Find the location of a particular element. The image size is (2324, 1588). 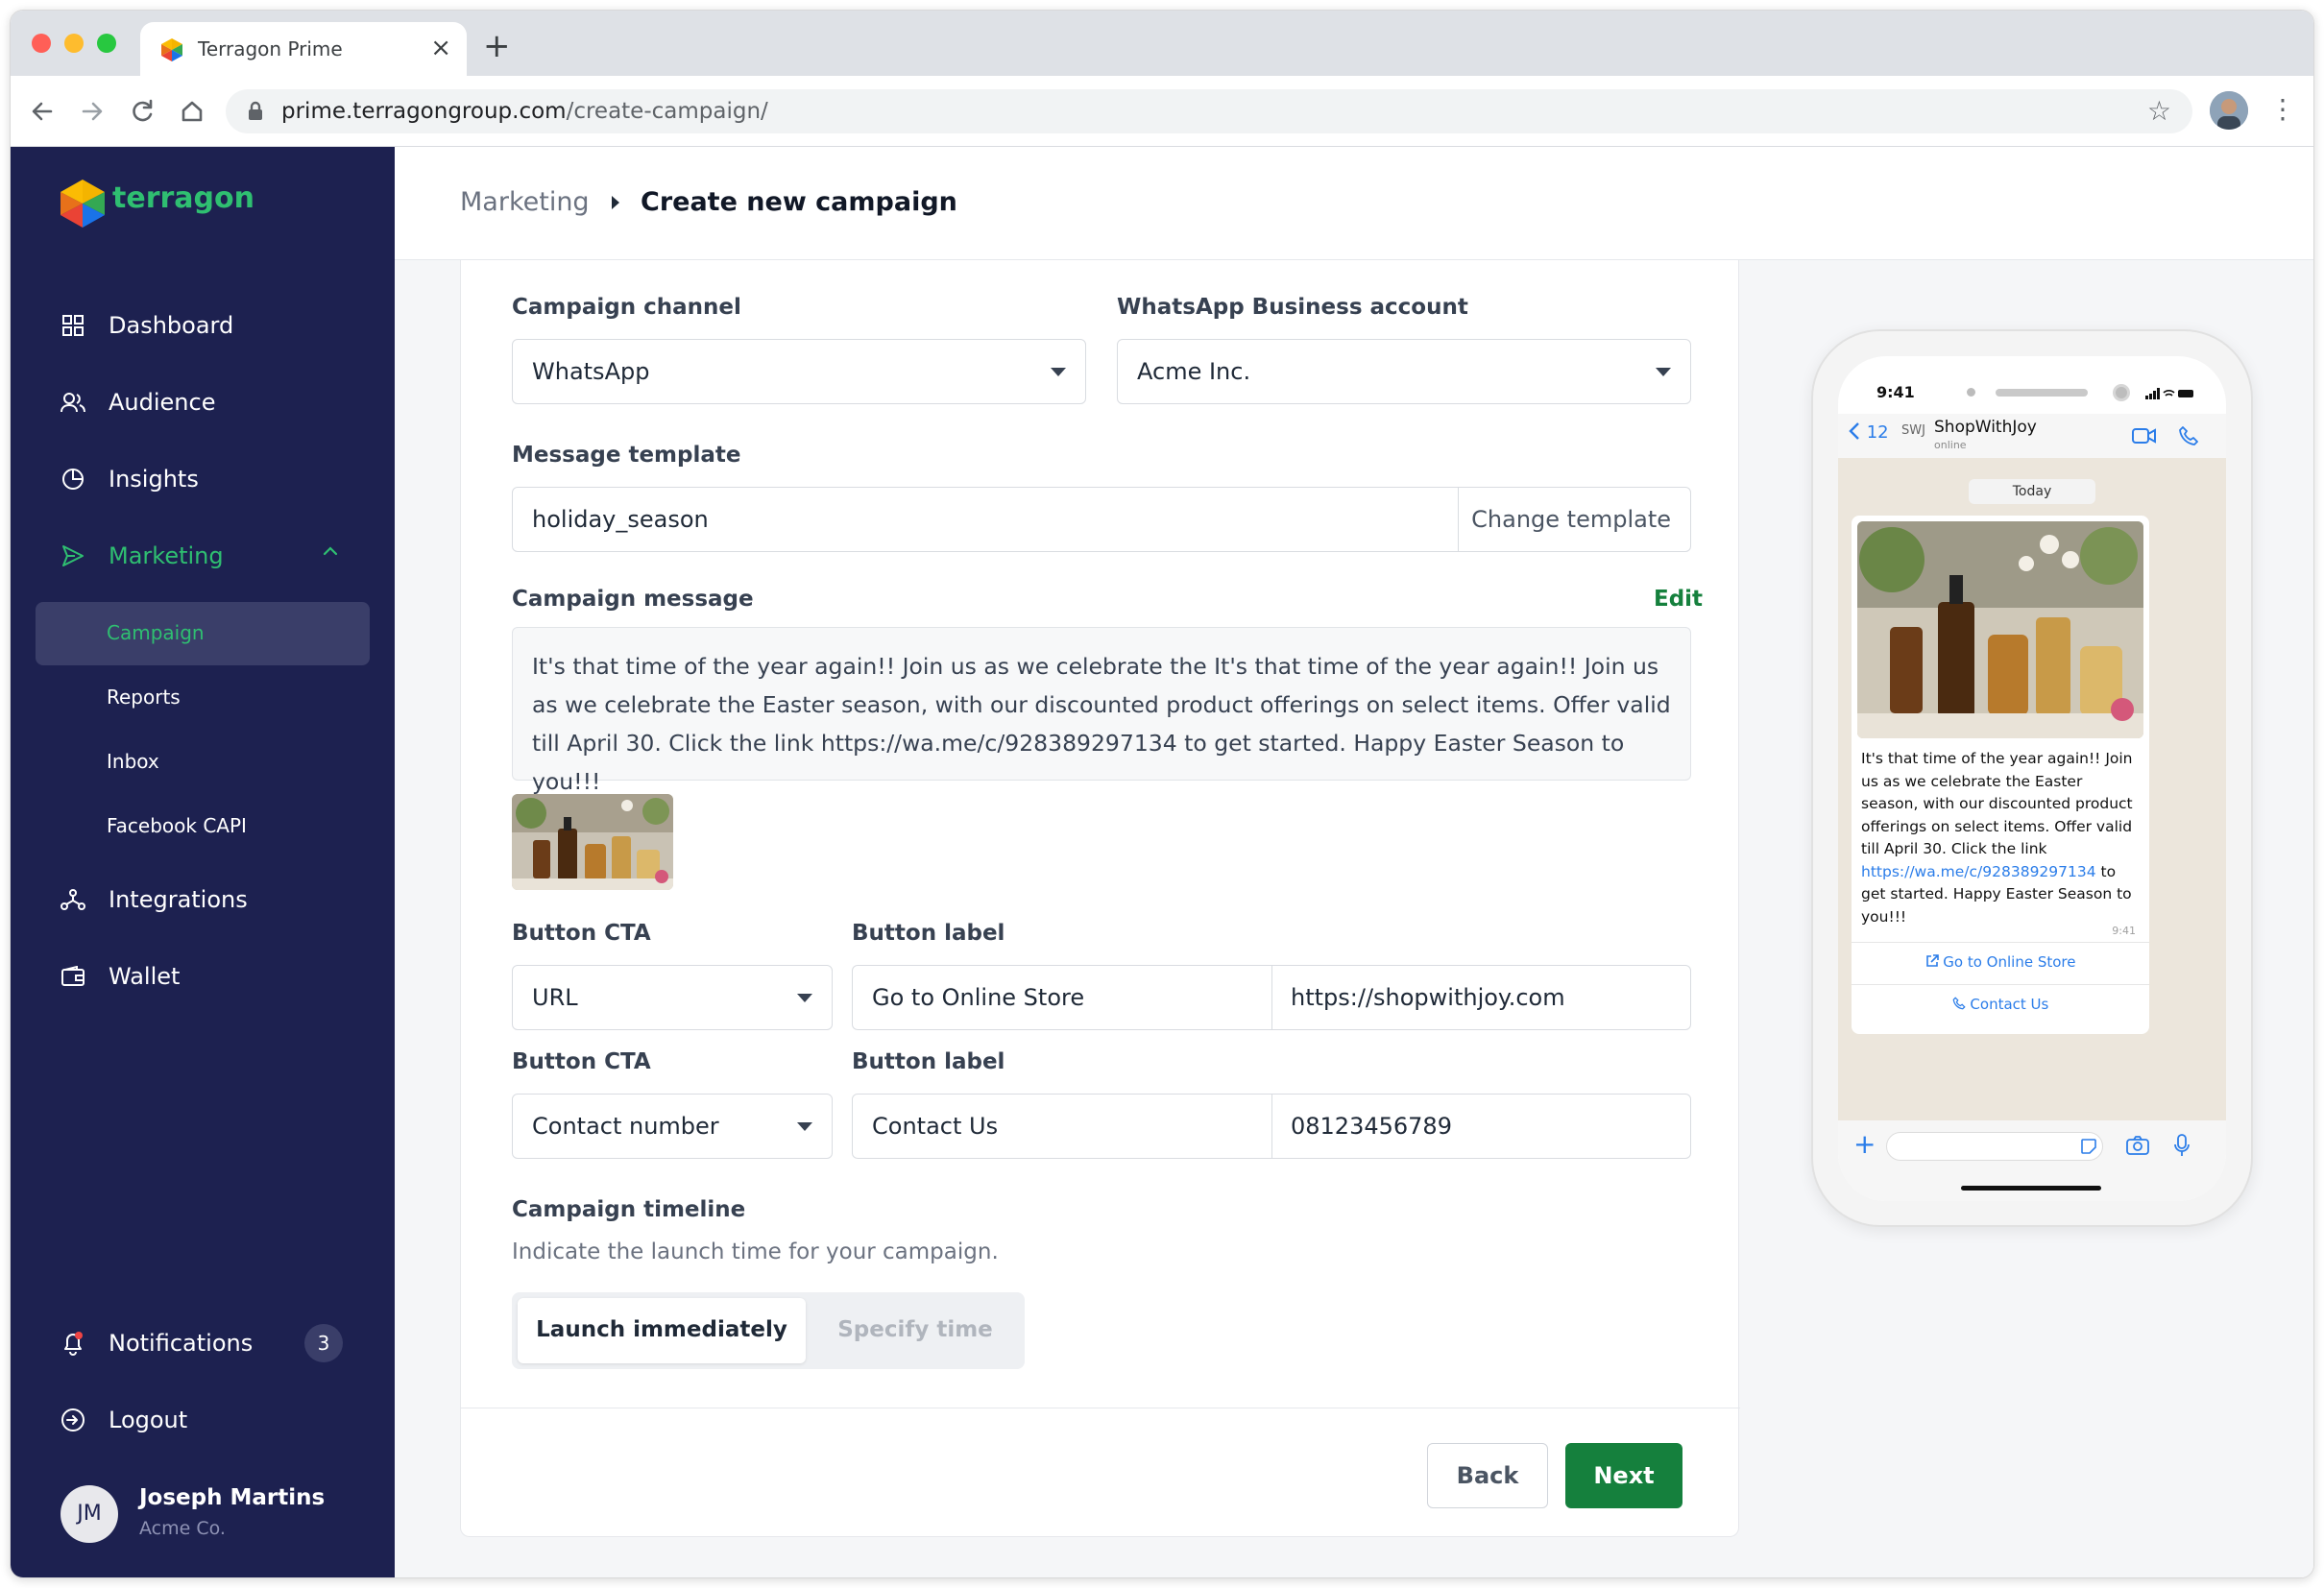

camera-icon is located at coordinates (2137, 1145).